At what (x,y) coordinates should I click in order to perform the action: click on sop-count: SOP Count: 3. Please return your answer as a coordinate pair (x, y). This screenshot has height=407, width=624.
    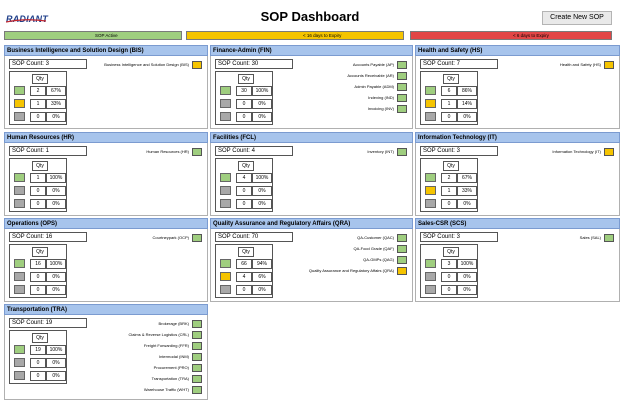
    Looking at the image, I should click on (459, 151).